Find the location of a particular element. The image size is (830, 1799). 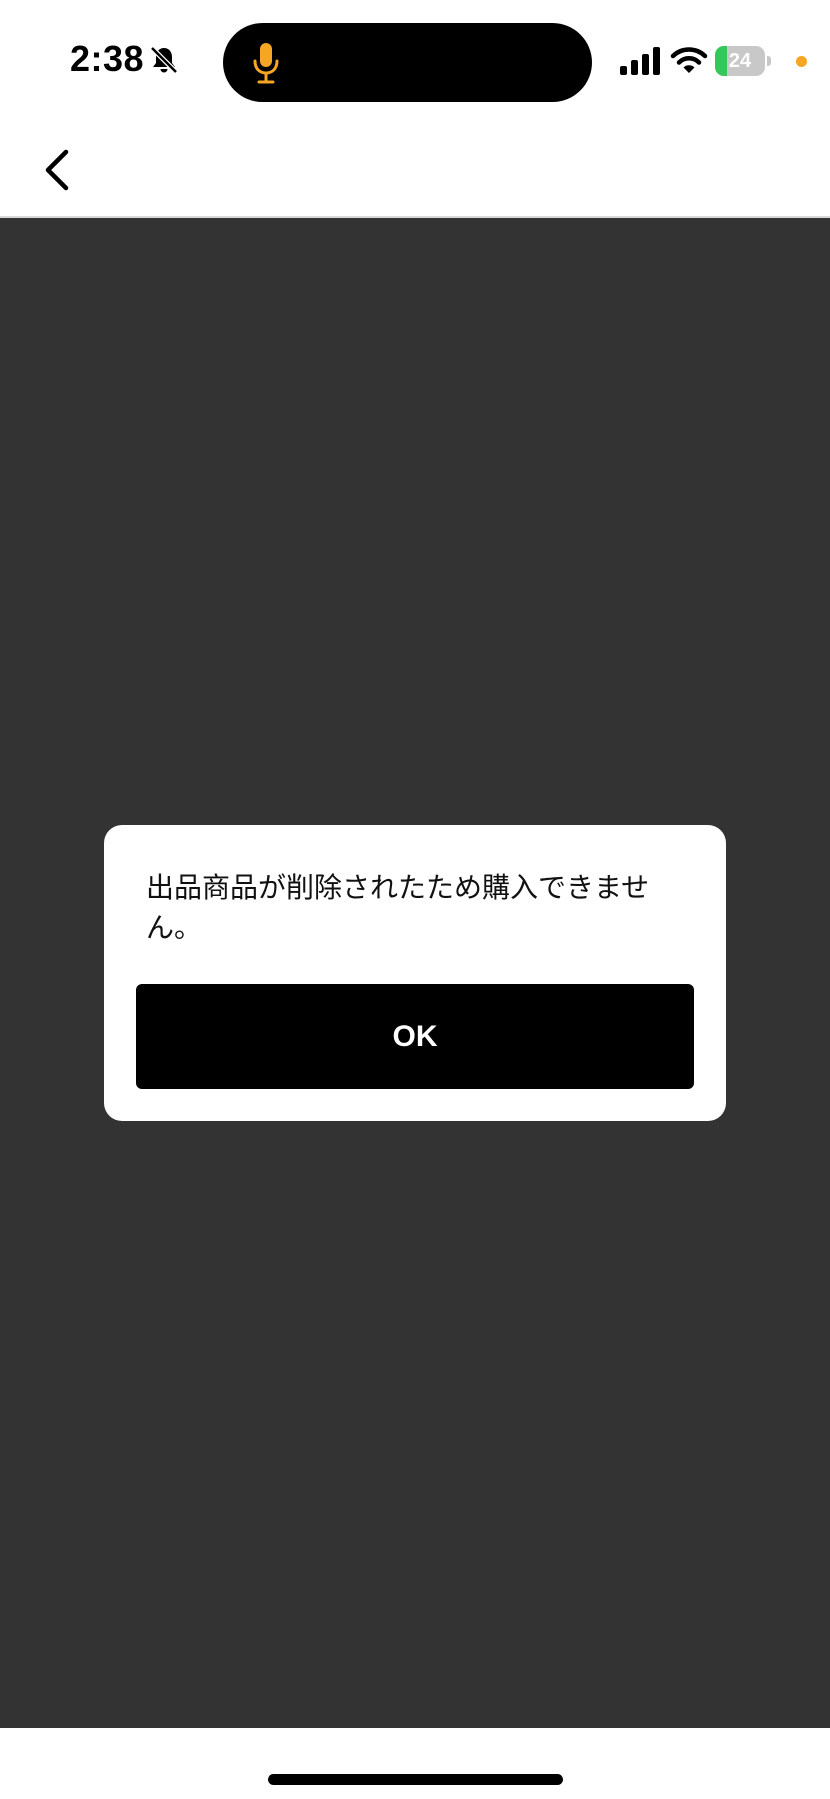

privacy-indicator-dot is located at coordinates (801, 61).